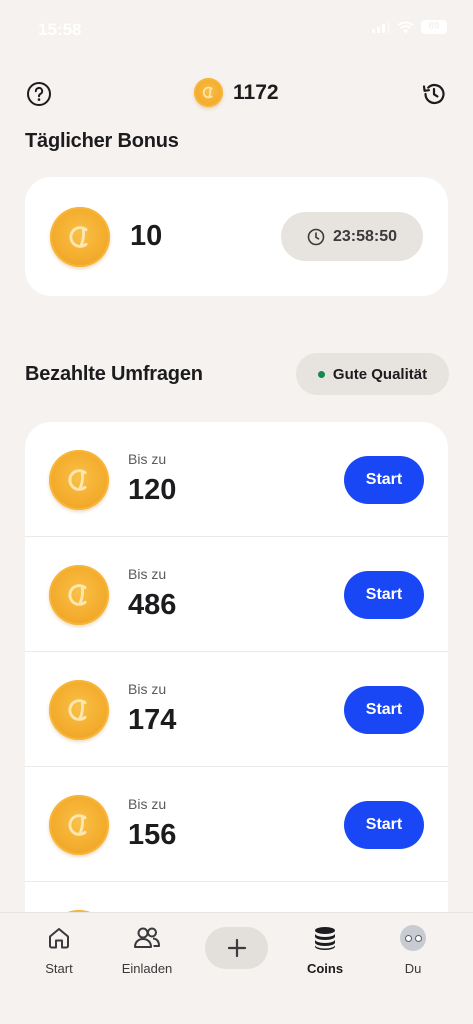  What do you see at coordinates (60, 29) in the screenshot?
I see `status-time: 15:58` at bounding box center [60, 29].